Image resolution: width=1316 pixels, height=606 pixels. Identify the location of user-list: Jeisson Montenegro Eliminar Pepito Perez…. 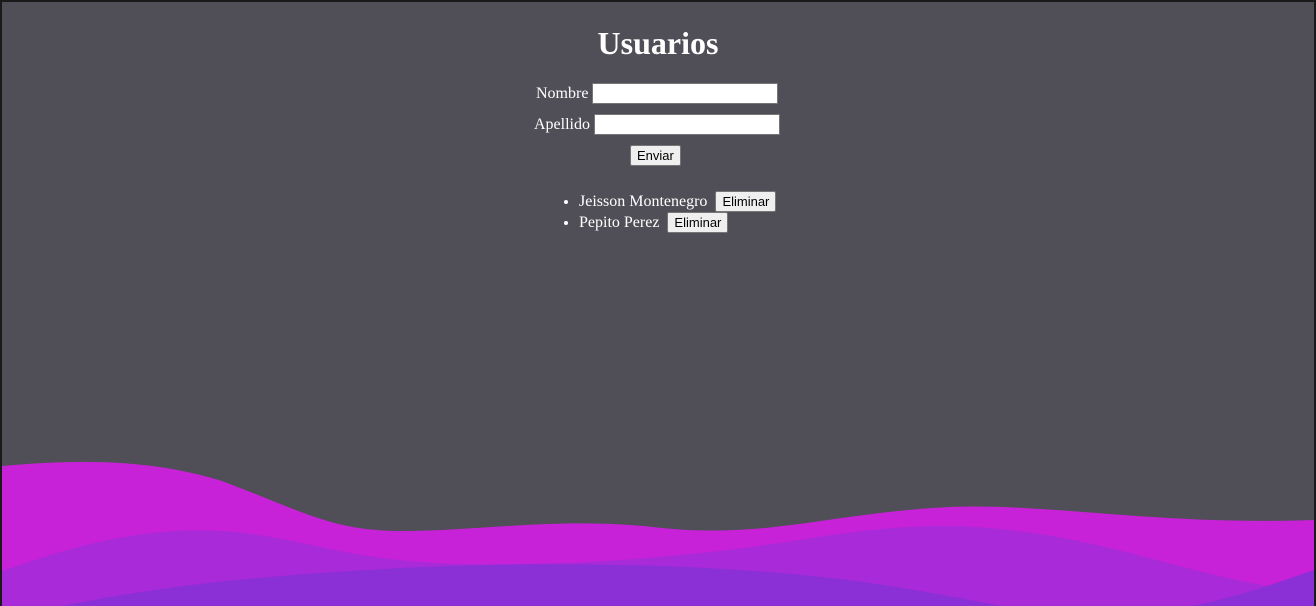
(669, 211).